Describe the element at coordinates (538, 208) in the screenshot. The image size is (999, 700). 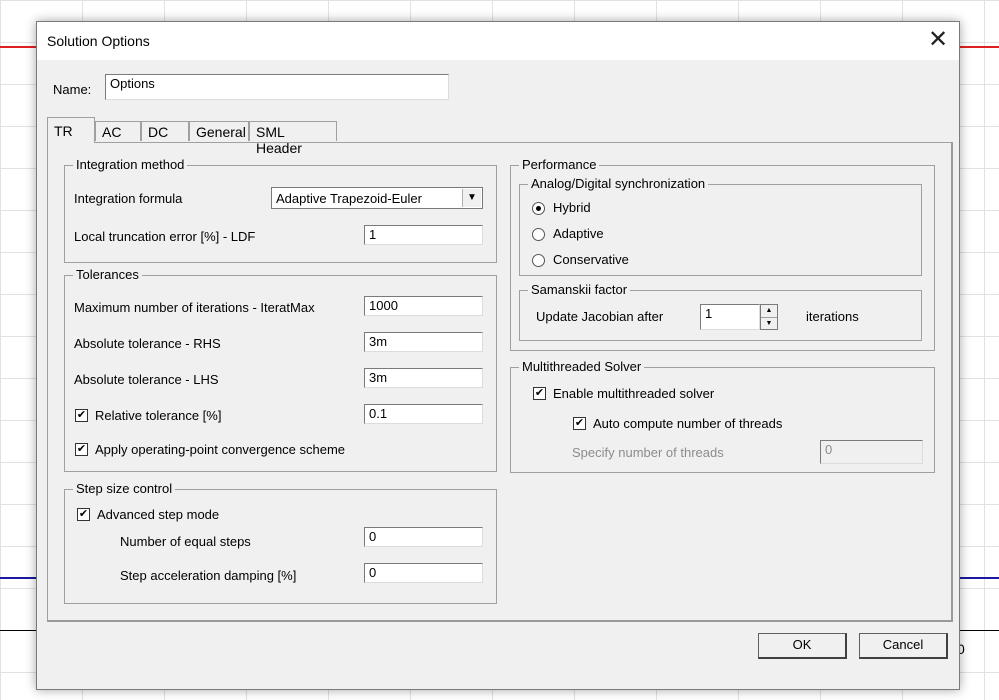
I see `radio-hybrid` at that location.